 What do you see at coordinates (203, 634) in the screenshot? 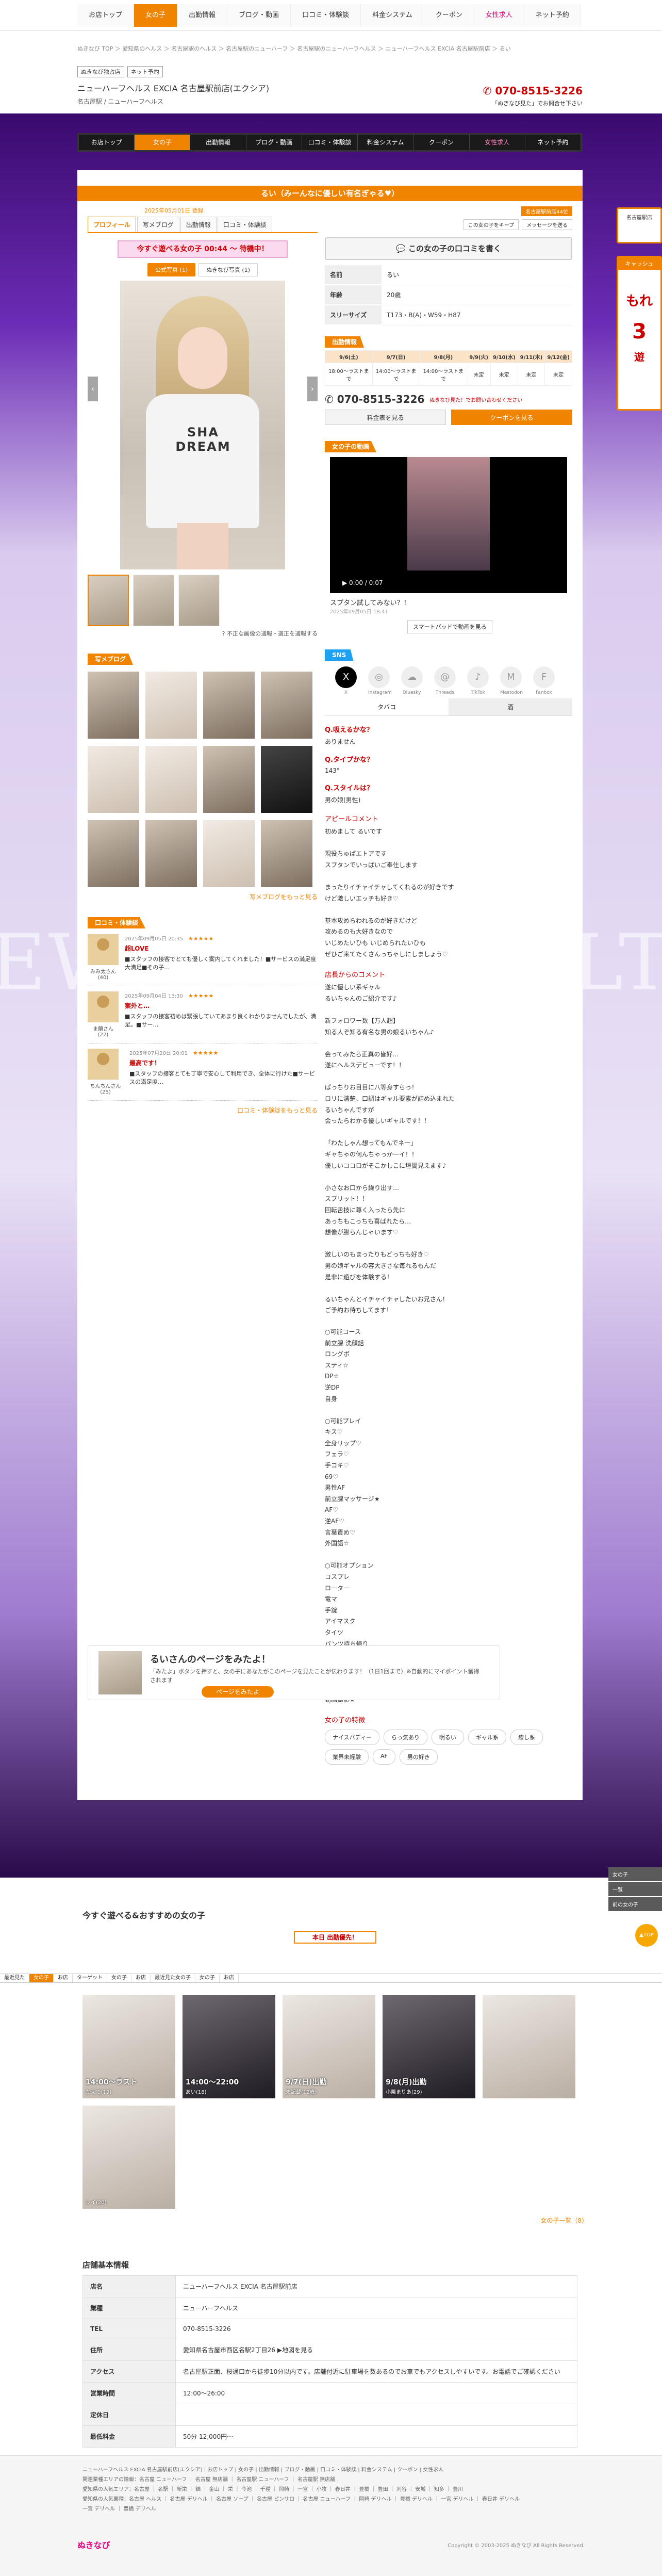
I see `report-link: ? 不正な画像の通報・適正を通報する` at bounding box center [203, 634].